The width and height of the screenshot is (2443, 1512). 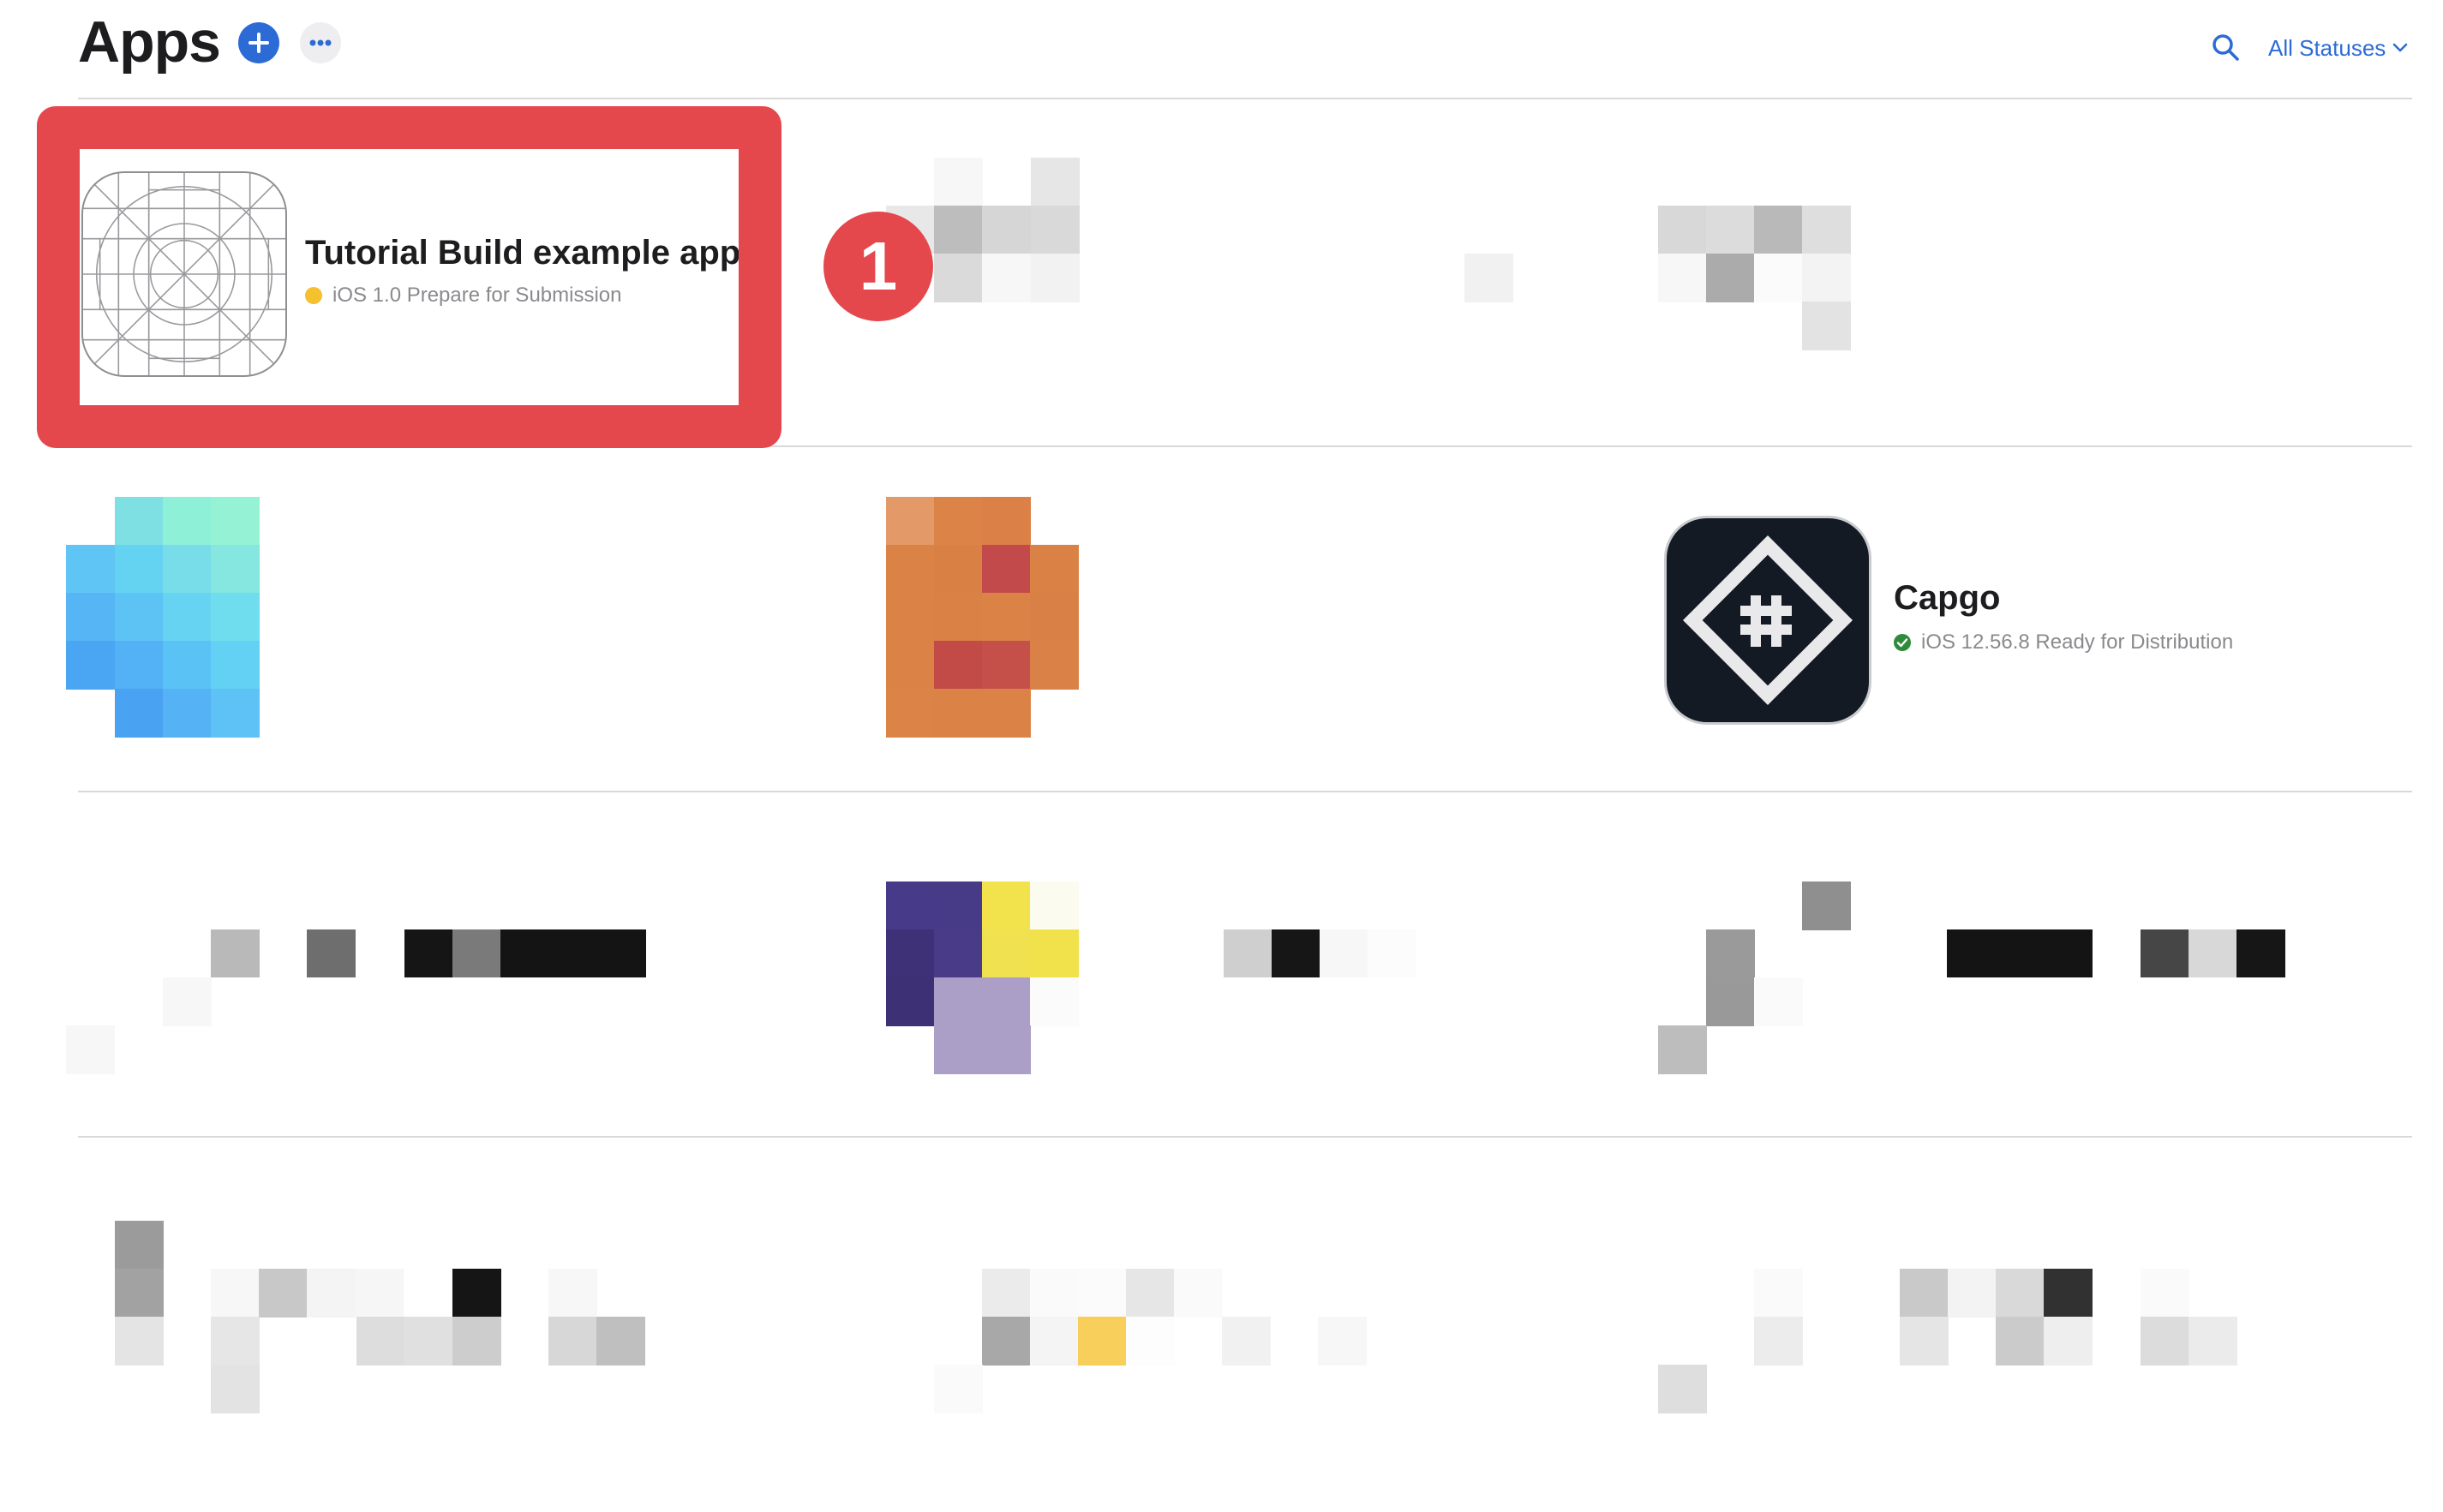 I want to click on capgo-logo-icon, so click(x=1768, y=620).